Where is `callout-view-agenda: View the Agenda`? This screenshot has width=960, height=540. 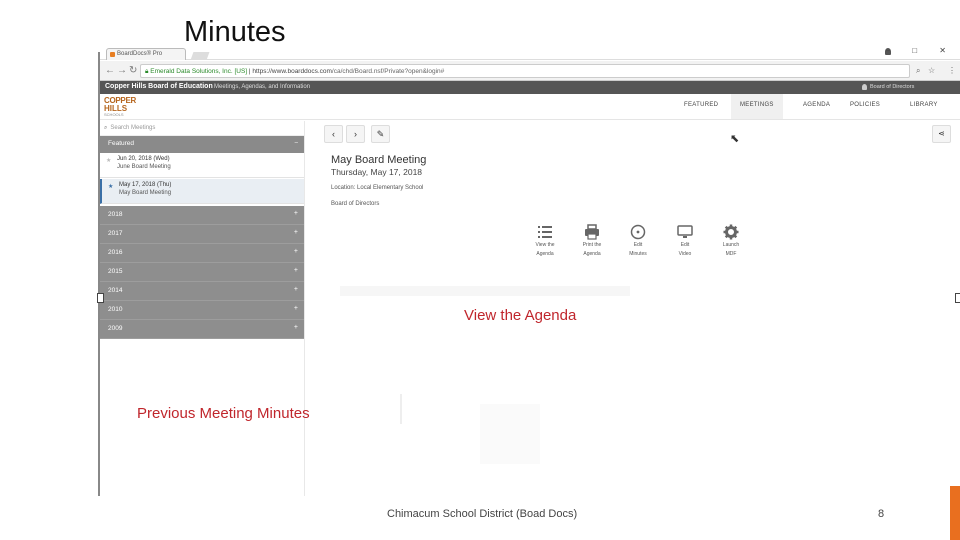
callout-view-agenda: View the Agenda is located at coordinates (520, 315).